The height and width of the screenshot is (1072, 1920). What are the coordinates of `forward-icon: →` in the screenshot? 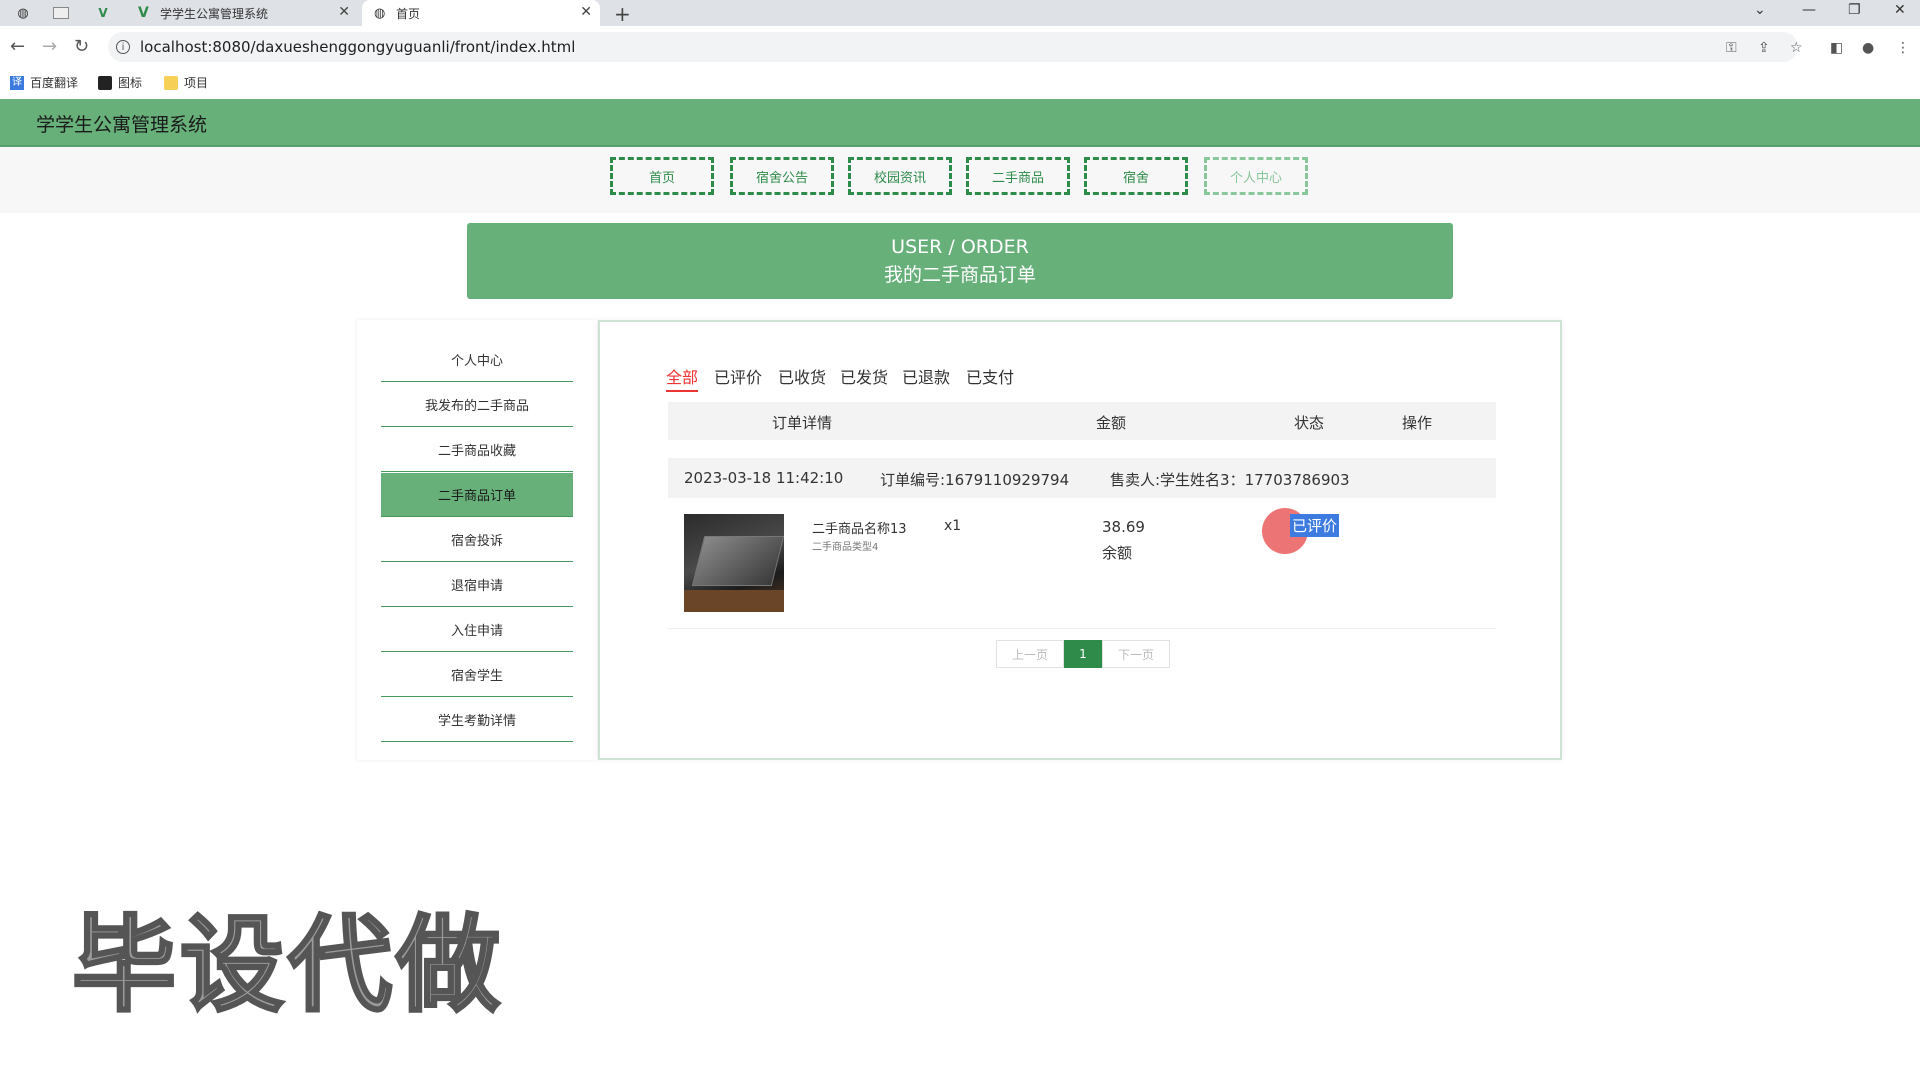 It's located at (49, 46).